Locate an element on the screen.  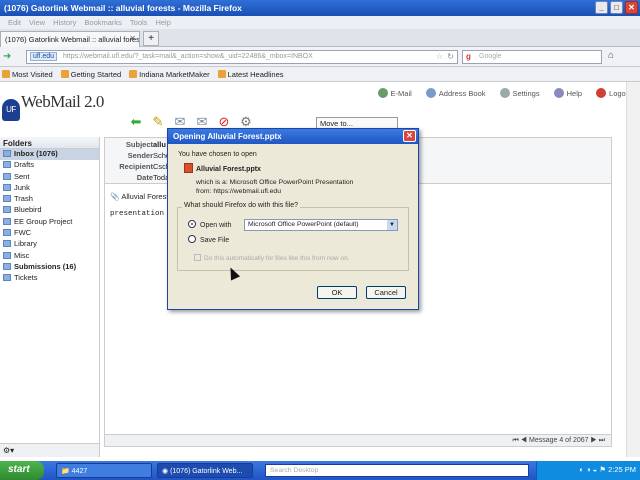
dialog-intro: You have chosen to open is located at coordinates (217, 154).